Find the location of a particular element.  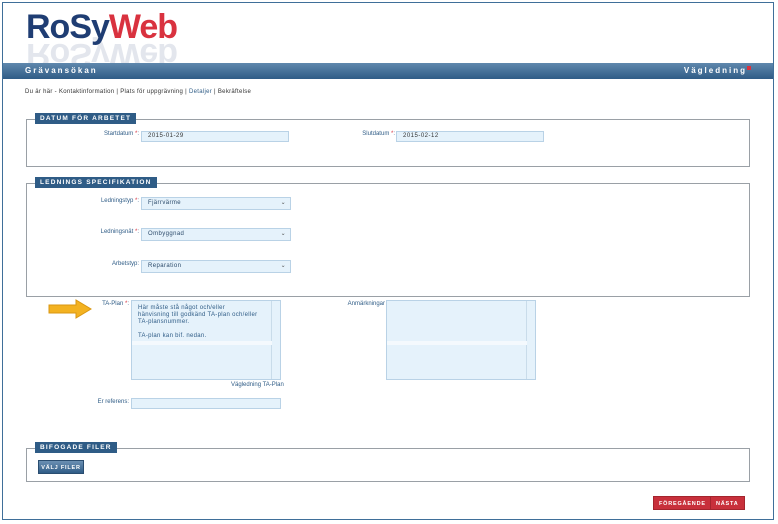

arbetstyp-label: Arbetstyp: is located at coordinates (125, 264).